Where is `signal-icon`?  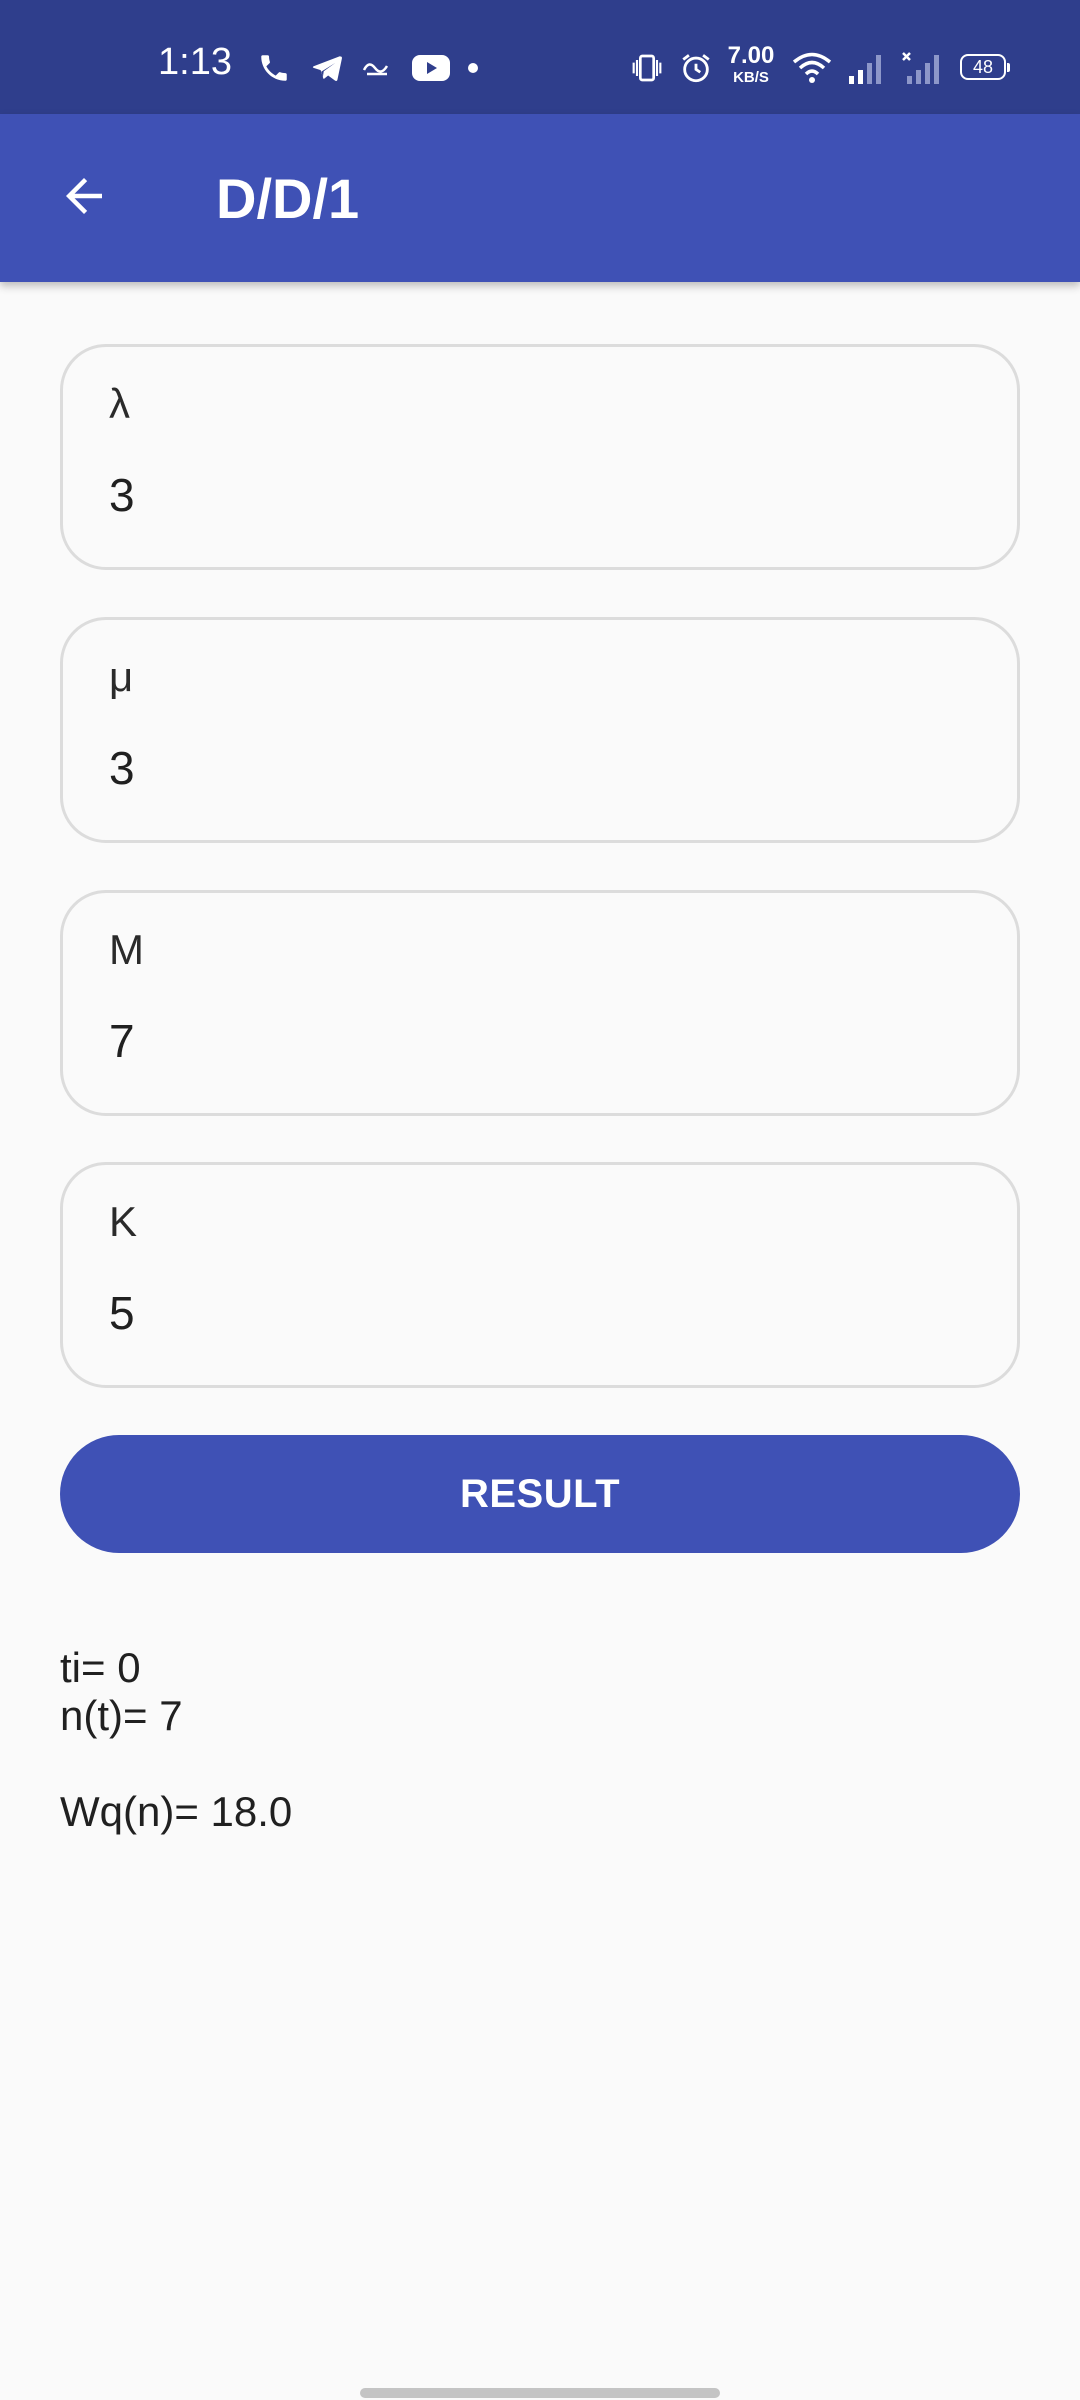
signal-icon is located at coordinates (866, 68).